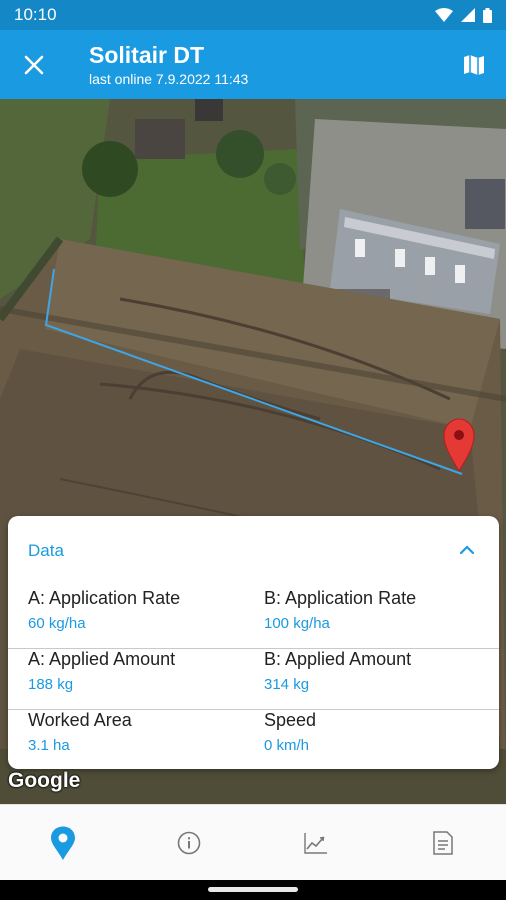  What do you see at coordinates (253, 15) in the screenshot?
I see `status-bar: 10:10` at bounding box center [253, 15].